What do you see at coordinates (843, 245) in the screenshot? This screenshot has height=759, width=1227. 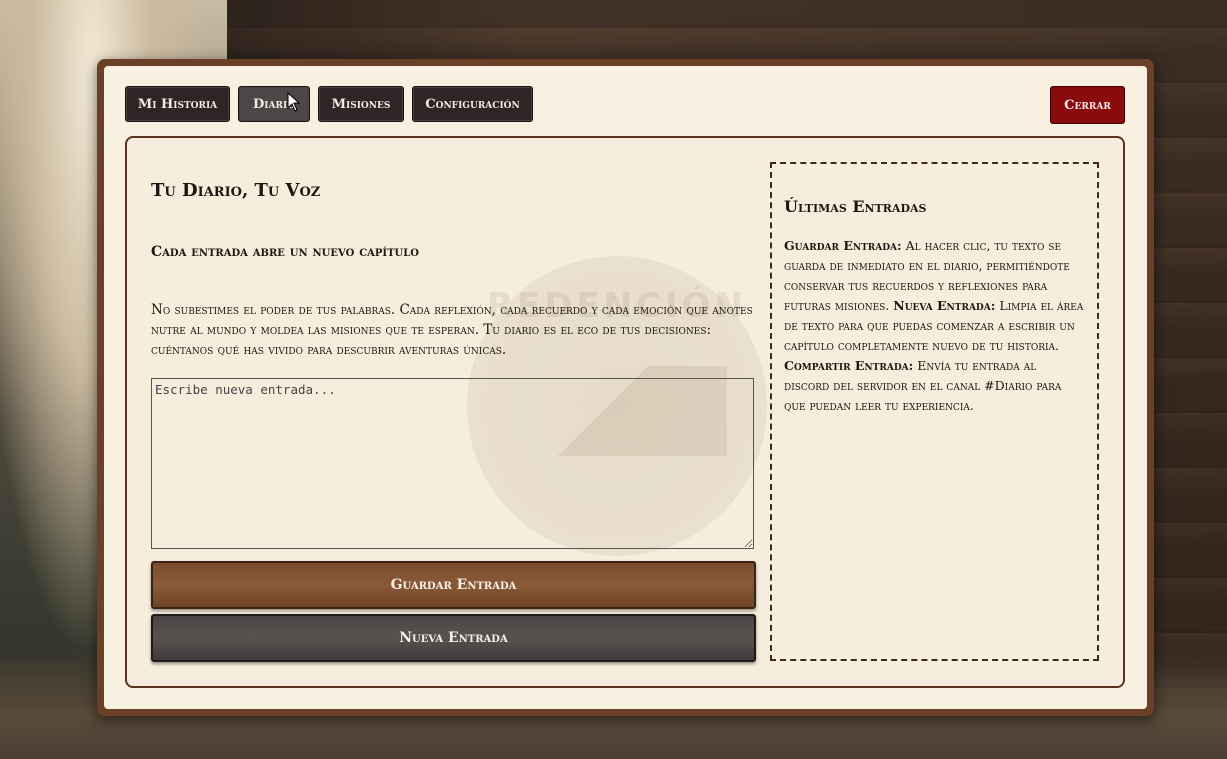 I see `help-term-save: Guardar Entrada:` at bounding box center [843, 245].